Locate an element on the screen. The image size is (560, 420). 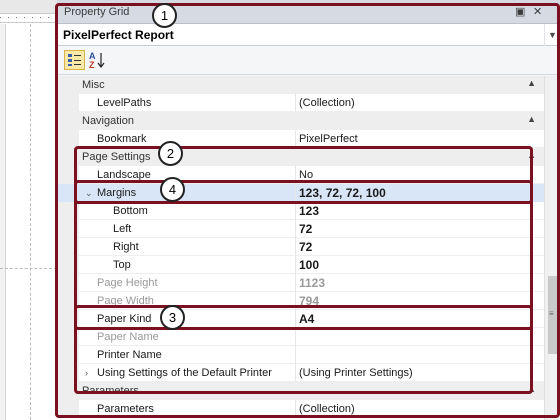
property-row: Bookmark PixelPerfect is located at coordinates (300, 139).